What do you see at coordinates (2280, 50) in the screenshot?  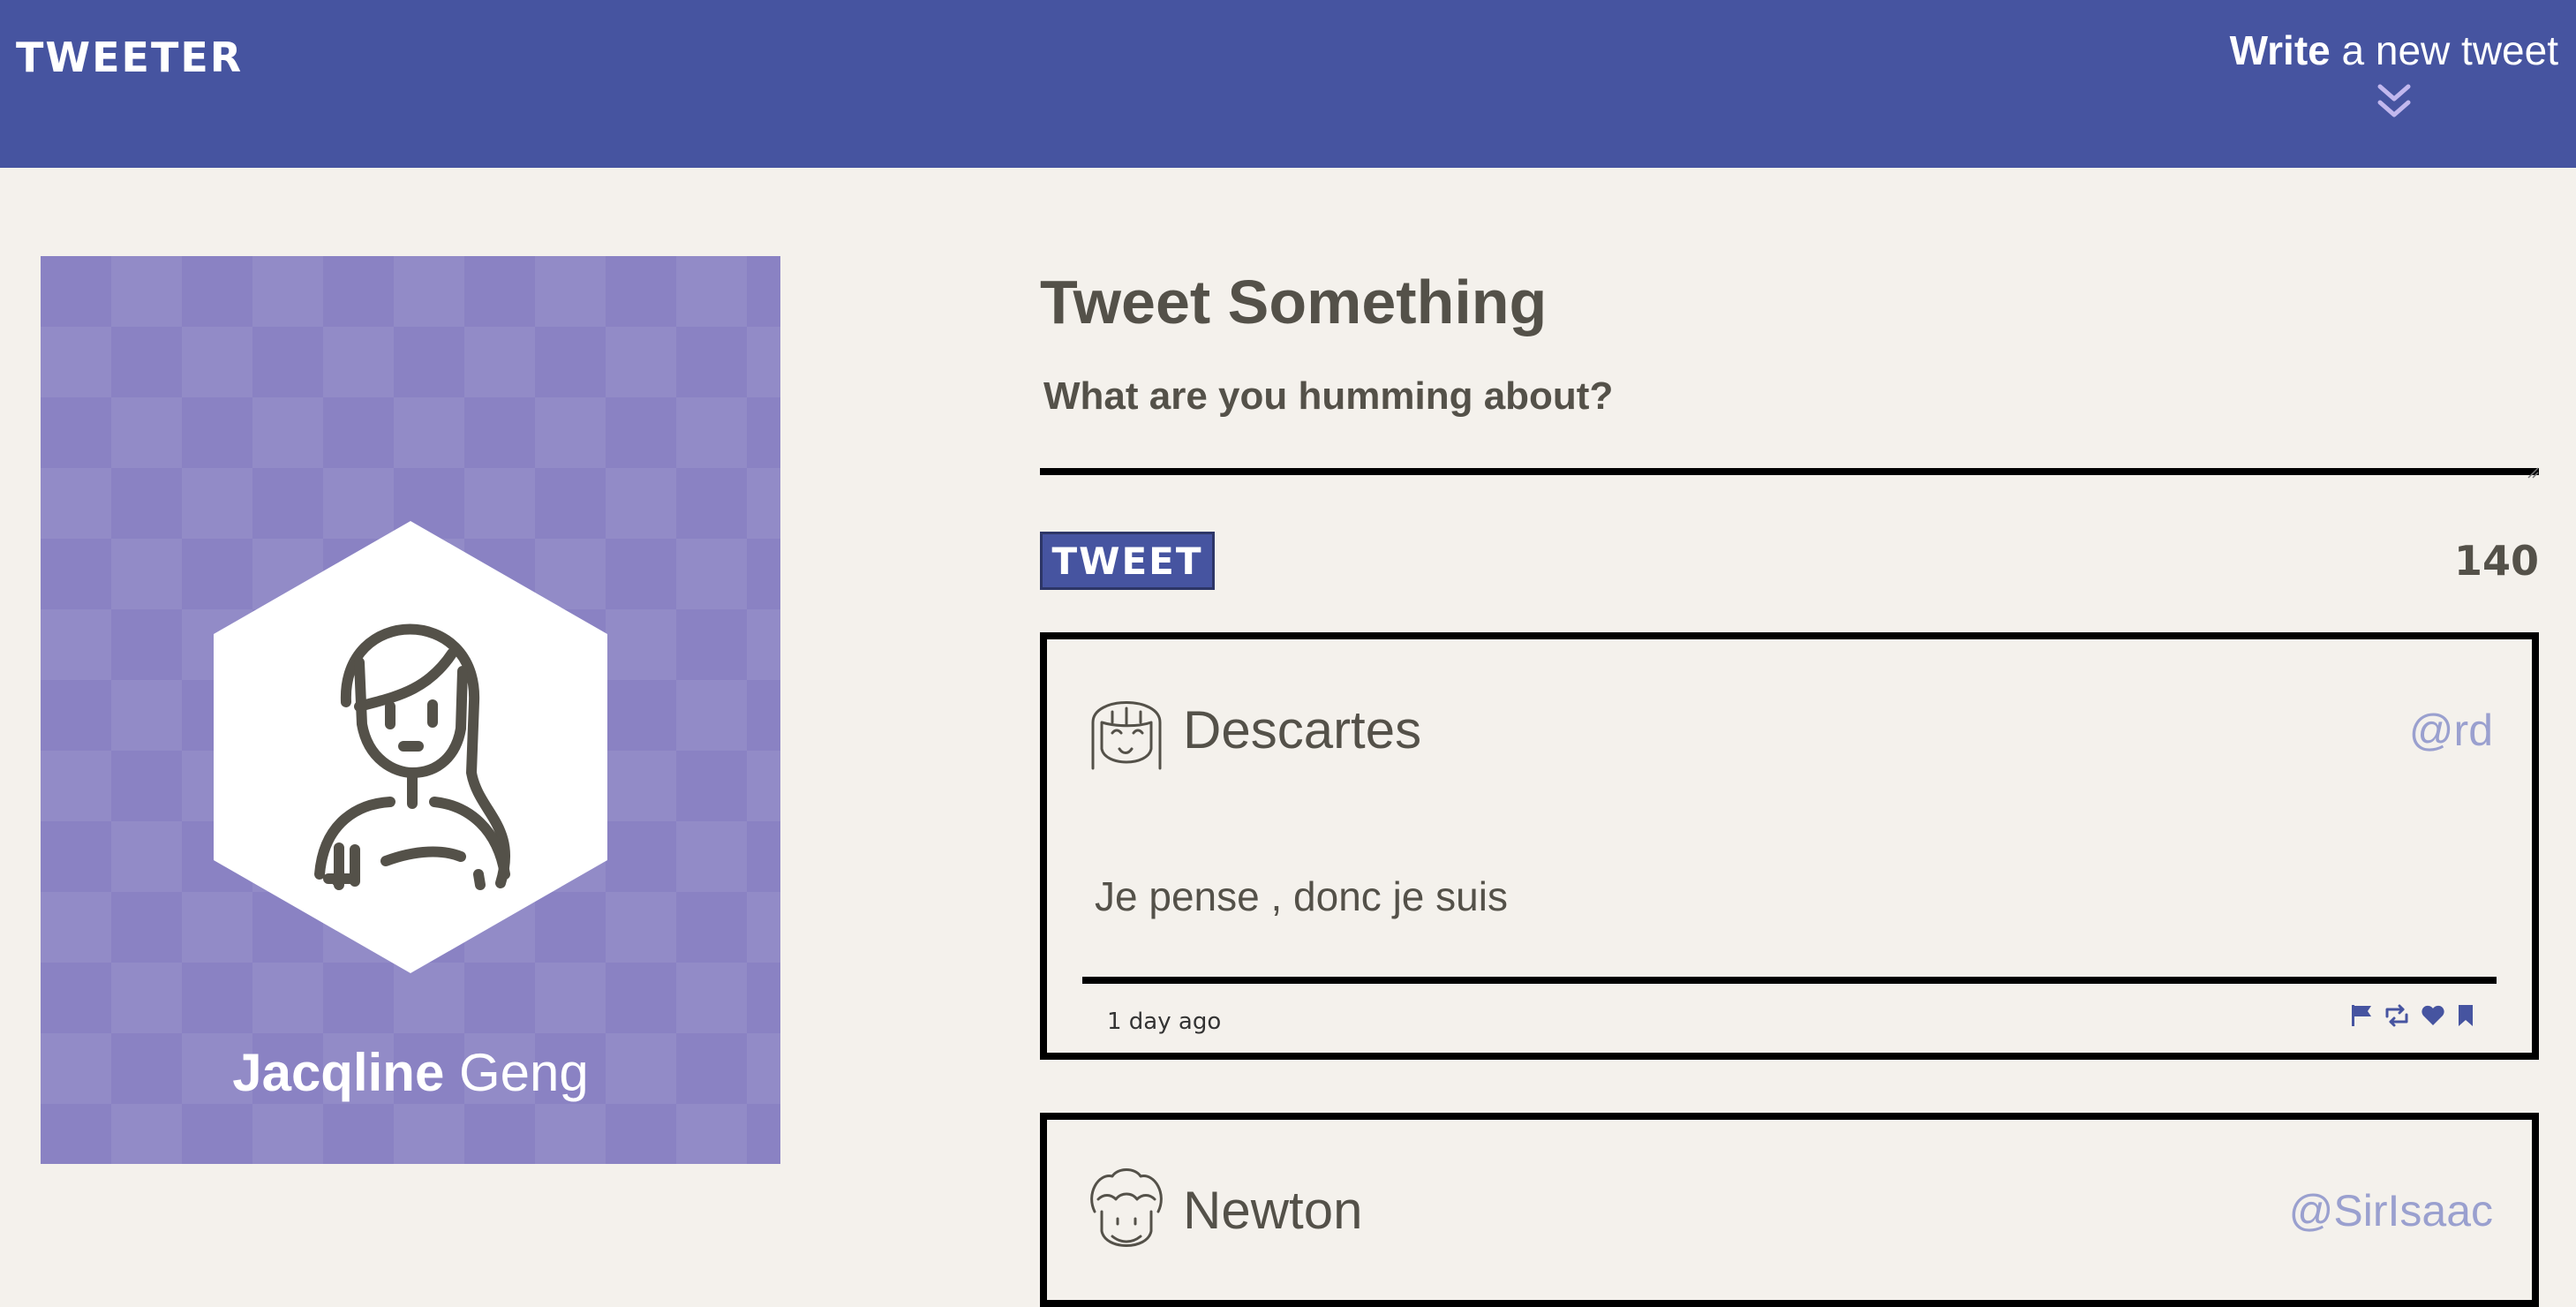 I see `write-bold-text: Write` at bounding box center [2280, 50].